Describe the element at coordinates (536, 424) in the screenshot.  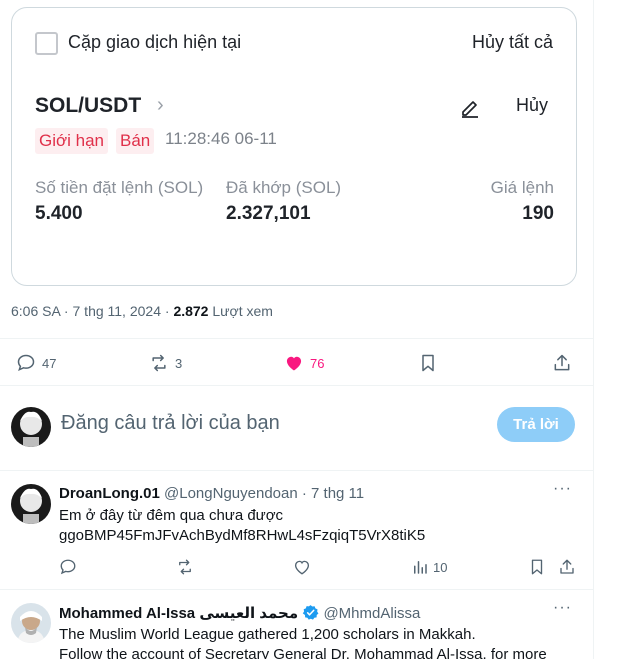
I see `reply-submit-button: Trả lời` at that location.